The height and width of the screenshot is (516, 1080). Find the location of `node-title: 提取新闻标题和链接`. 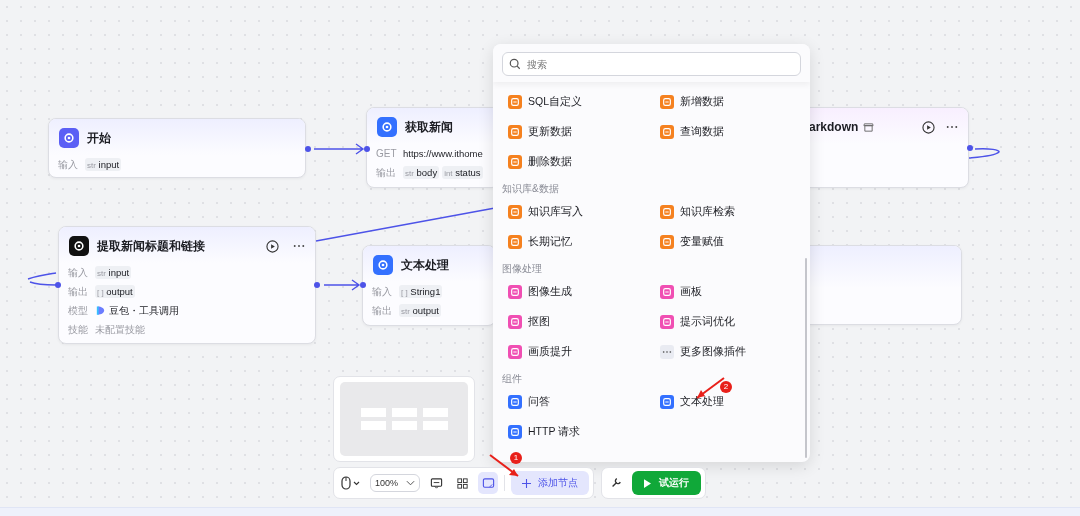

node-title: 提取新闻标题和链接 is located at coordinates (151, 246).